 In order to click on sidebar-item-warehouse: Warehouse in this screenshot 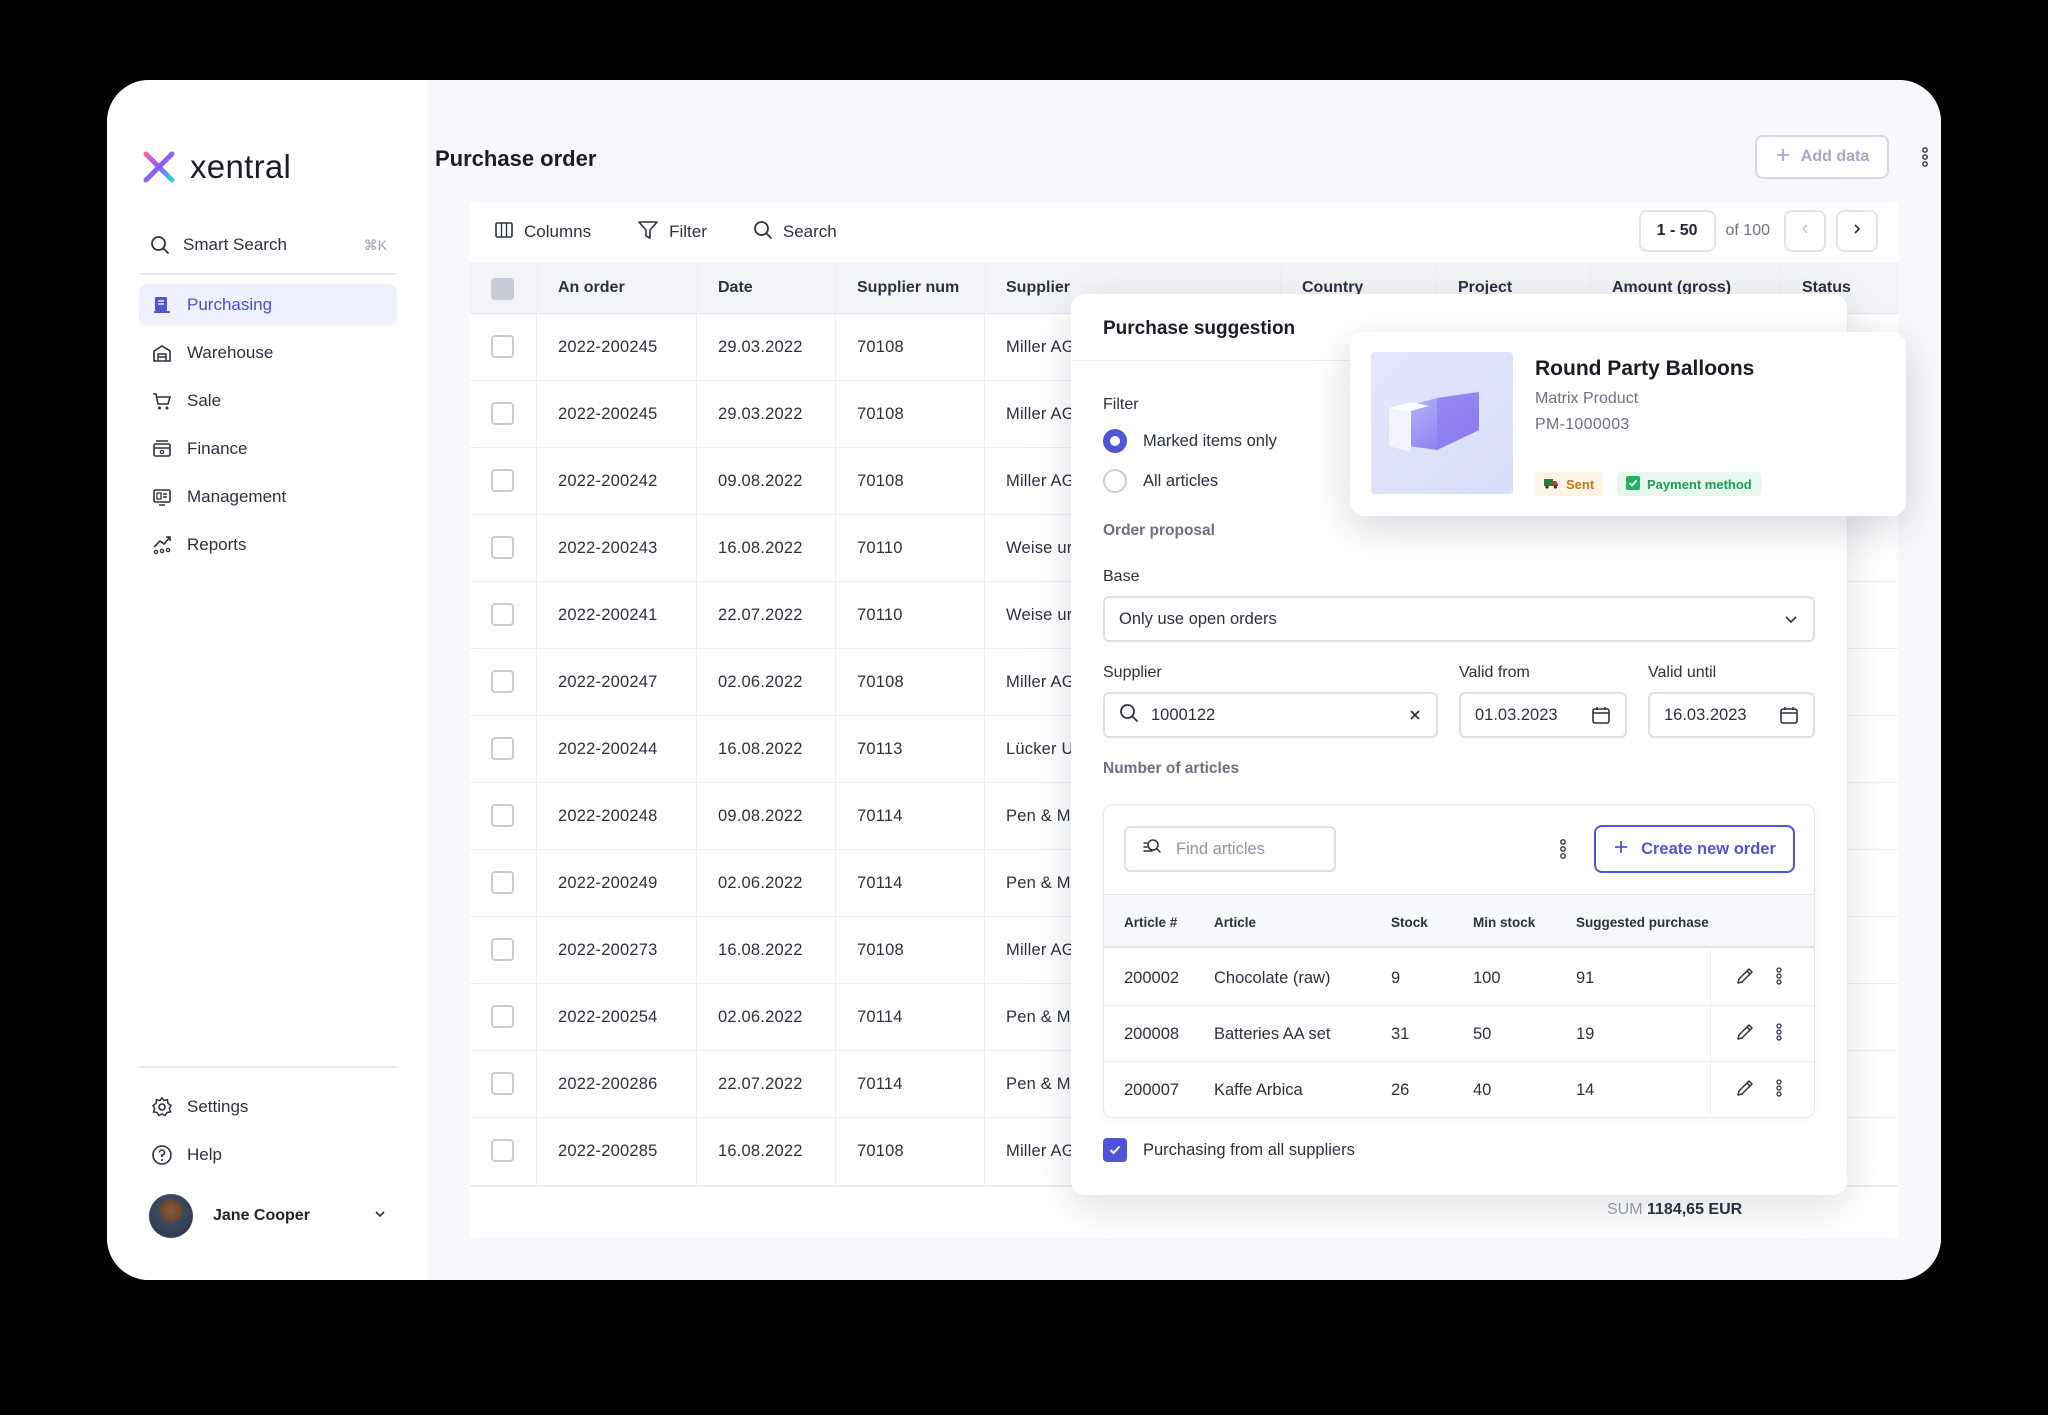, I will do `click(268, 353)`.